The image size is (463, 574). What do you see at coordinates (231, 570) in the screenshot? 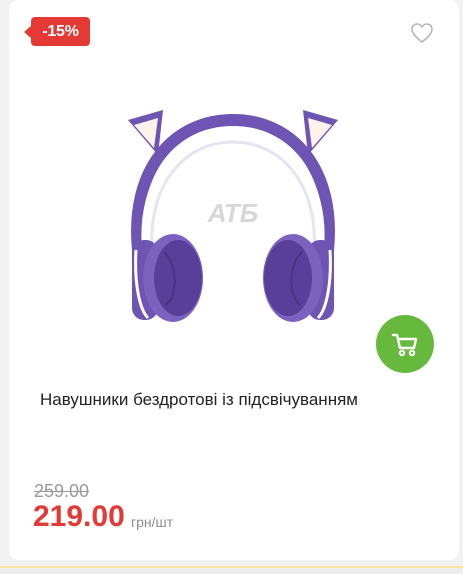
I see `next-card-edge` at bounding box center [231, 570].